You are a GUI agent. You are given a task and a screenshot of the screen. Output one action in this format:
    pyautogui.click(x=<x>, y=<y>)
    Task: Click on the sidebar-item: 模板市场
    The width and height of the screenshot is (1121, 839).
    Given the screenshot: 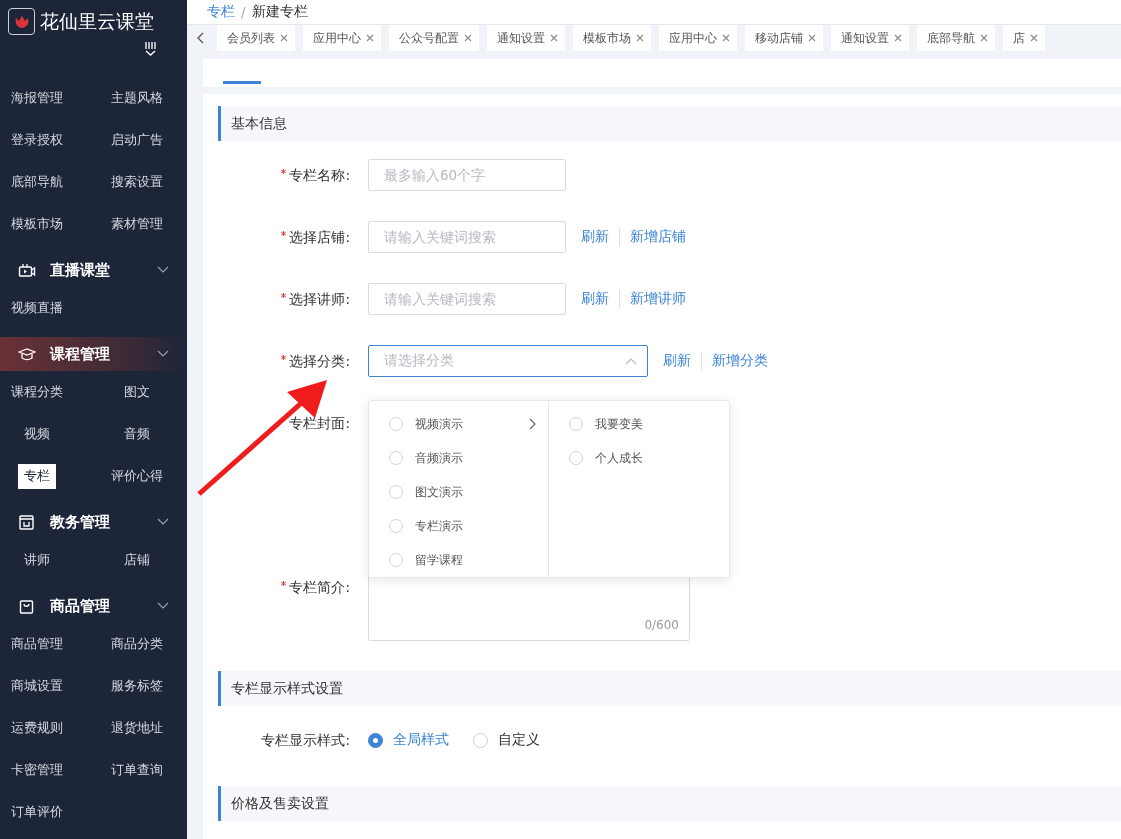 What is the action you would take?
    pyautogui.click(x=37, y=224)
    